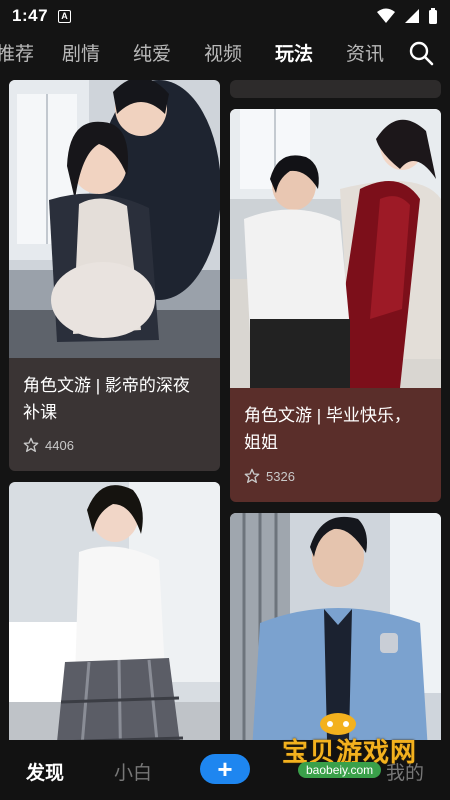 This screenshot has width=450, height=800. I want to click on tab-pure-love: 纯爱, so click(152, 52).